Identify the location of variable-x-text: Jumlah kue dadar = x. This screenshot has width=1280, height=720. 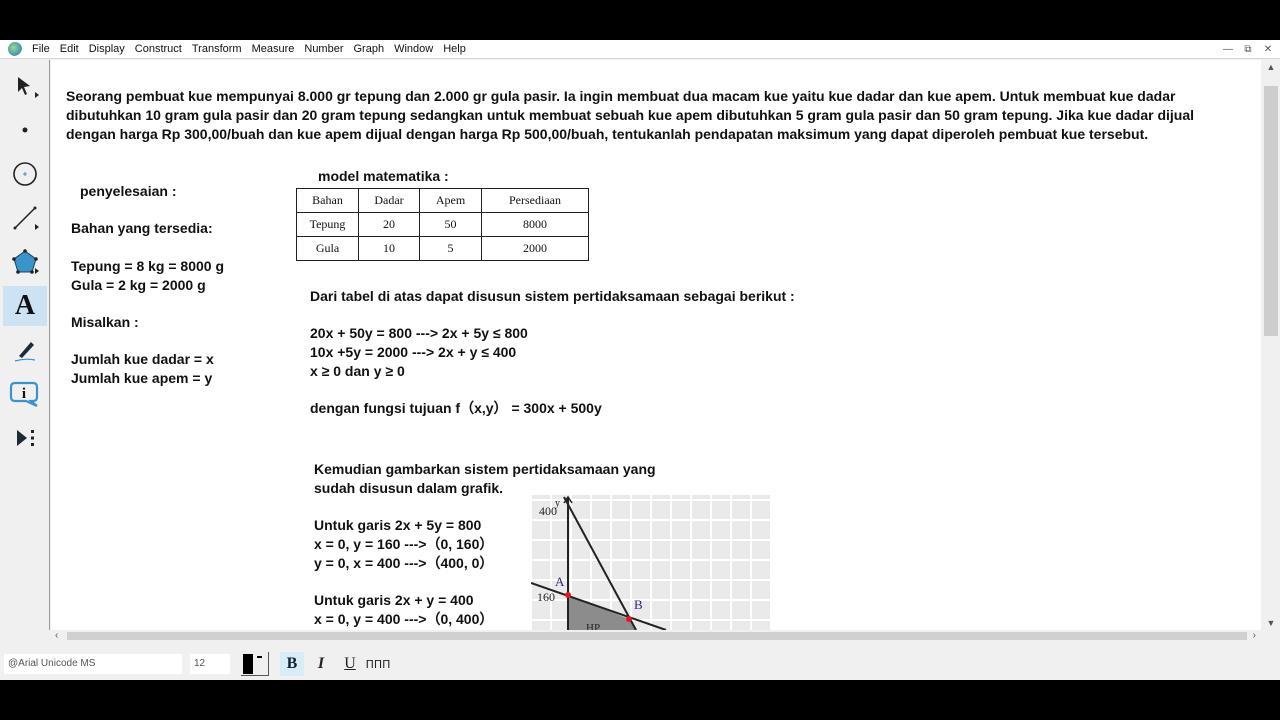
(142, 359).